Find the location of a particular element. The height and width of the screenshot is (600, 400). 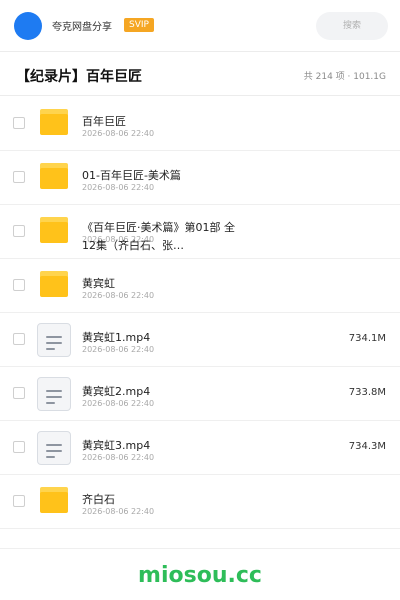

sharer-name: 夸克网盘分享 is located at coordinates (82, 25).